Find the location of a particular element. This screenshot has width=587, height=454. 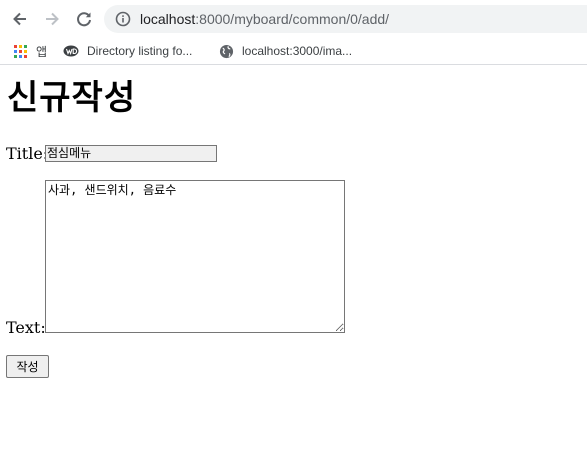

address-bar: localhost:8000/myboard/common/0/add/ is located at coordinates (345, 19).